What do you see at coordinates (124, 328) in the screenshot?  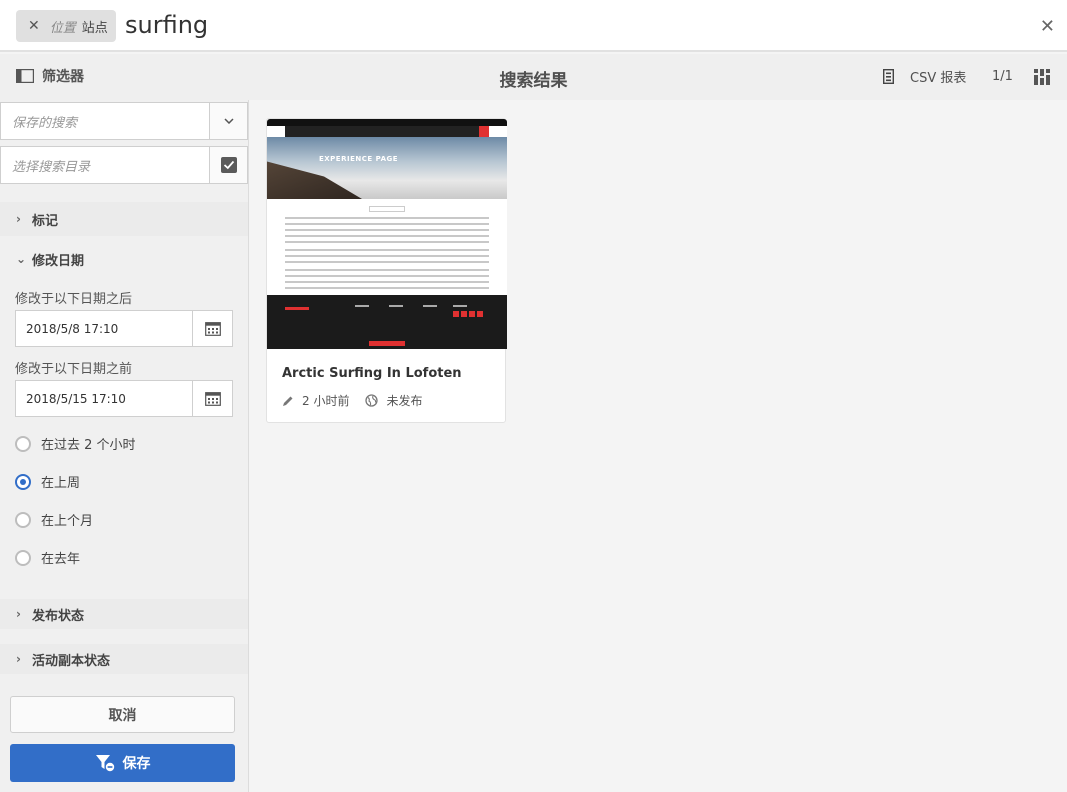 I see `after-date-input: 2018/5/8 17:10` at bounding box center [124, 328].